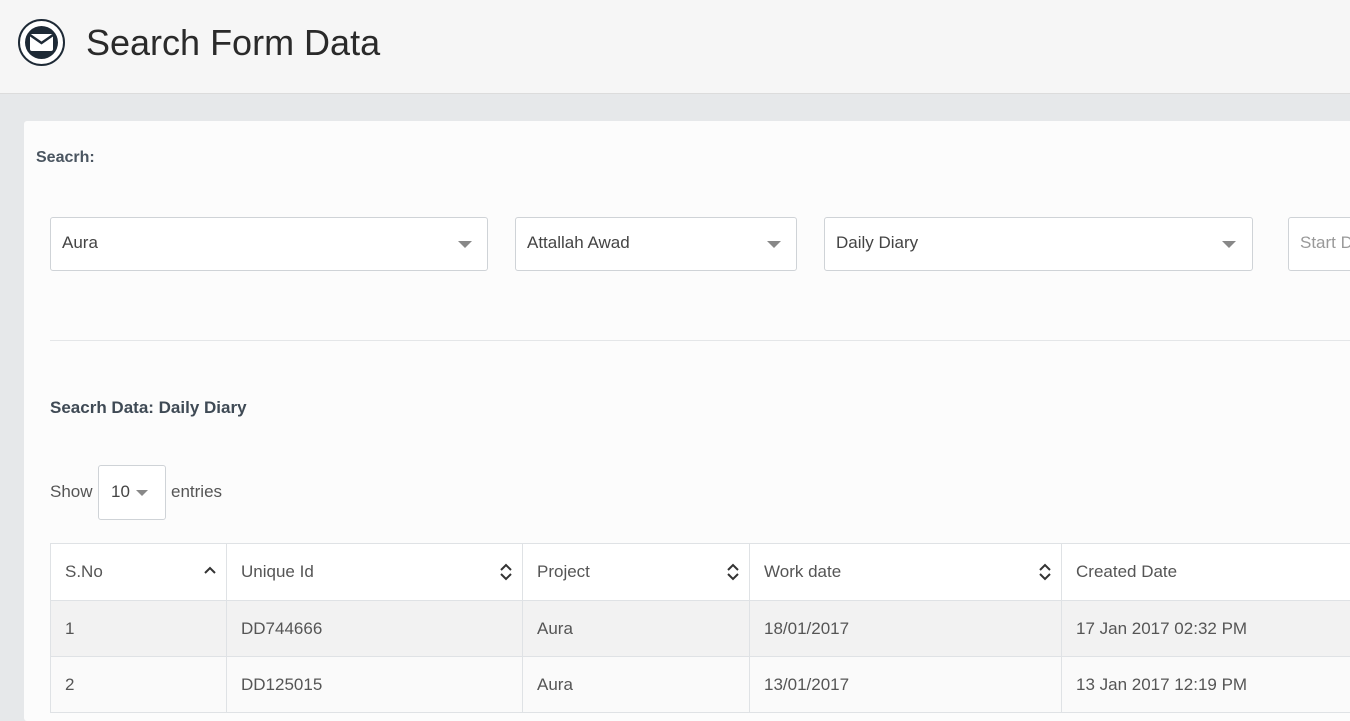 This screenshot has height=721, width=1350. What do you see at coordinates (277, 571) in the screenshot?
I see `column-header-label: Unique Id` at bounding box center [277, 571].